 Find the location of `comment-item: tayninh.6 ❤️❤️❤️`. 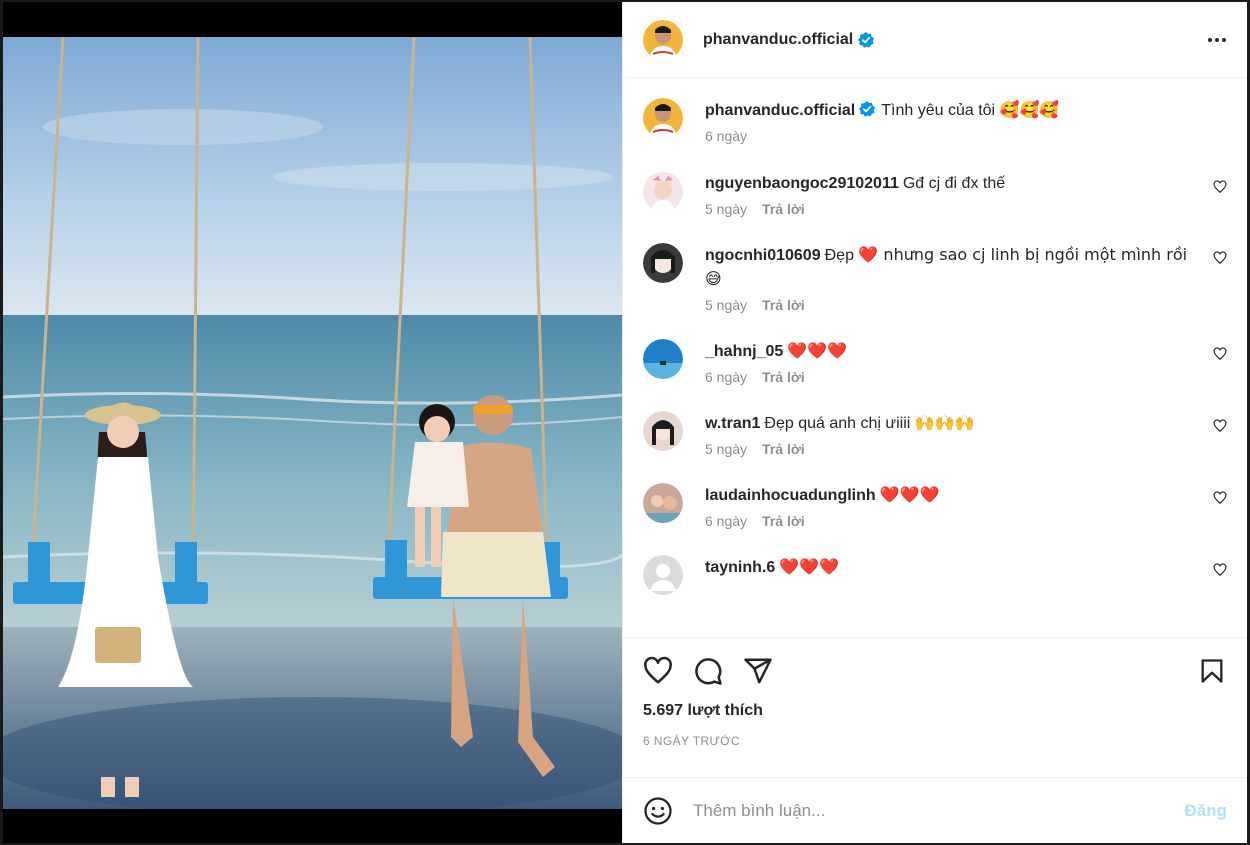

comment-item: tayninh.6 ❤️❤️❤️ is located at coordinates (935, 575).